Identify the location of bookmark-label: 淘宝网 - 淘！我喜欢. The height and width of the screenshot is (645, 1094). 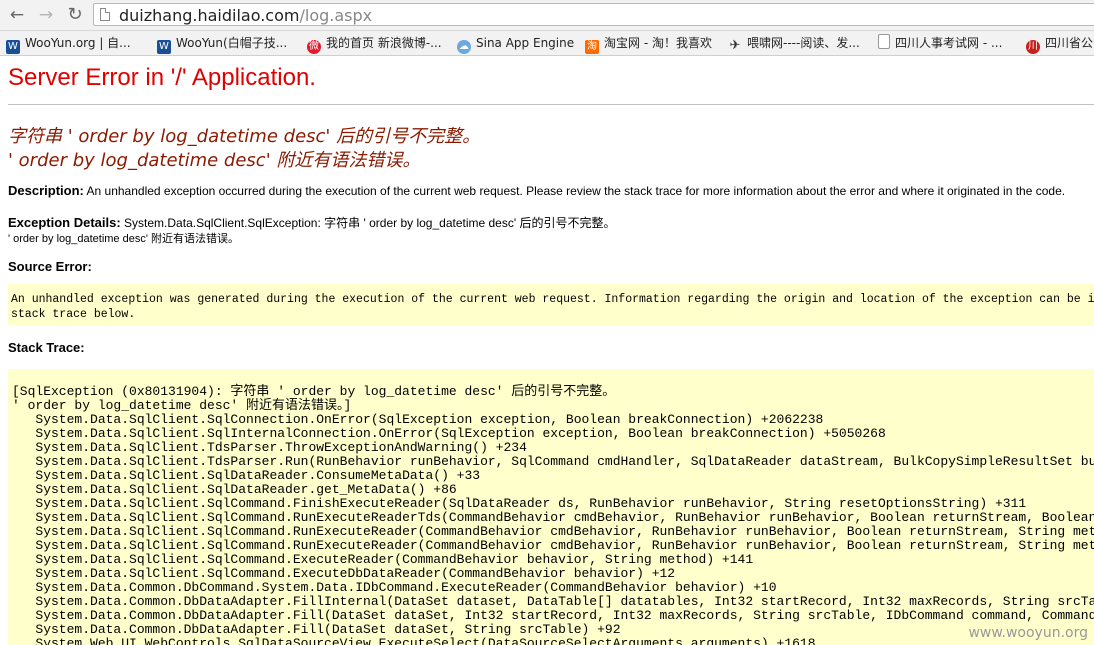
(658, 43).